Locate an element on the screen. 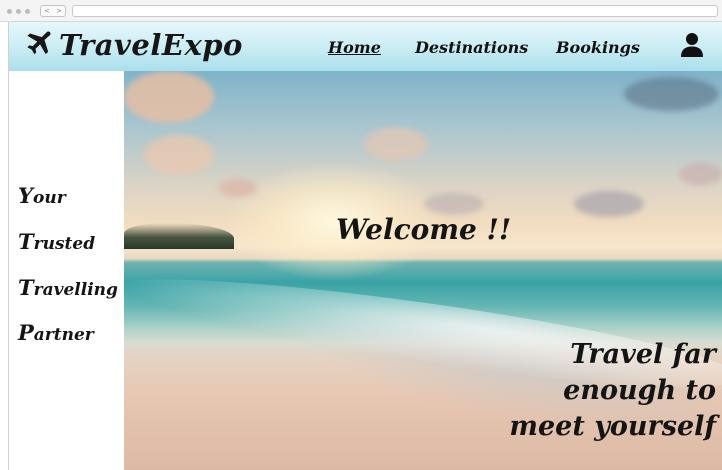 The height and width of the screenshot is (470, 722). window-controls is located at coordinates (18, 11).